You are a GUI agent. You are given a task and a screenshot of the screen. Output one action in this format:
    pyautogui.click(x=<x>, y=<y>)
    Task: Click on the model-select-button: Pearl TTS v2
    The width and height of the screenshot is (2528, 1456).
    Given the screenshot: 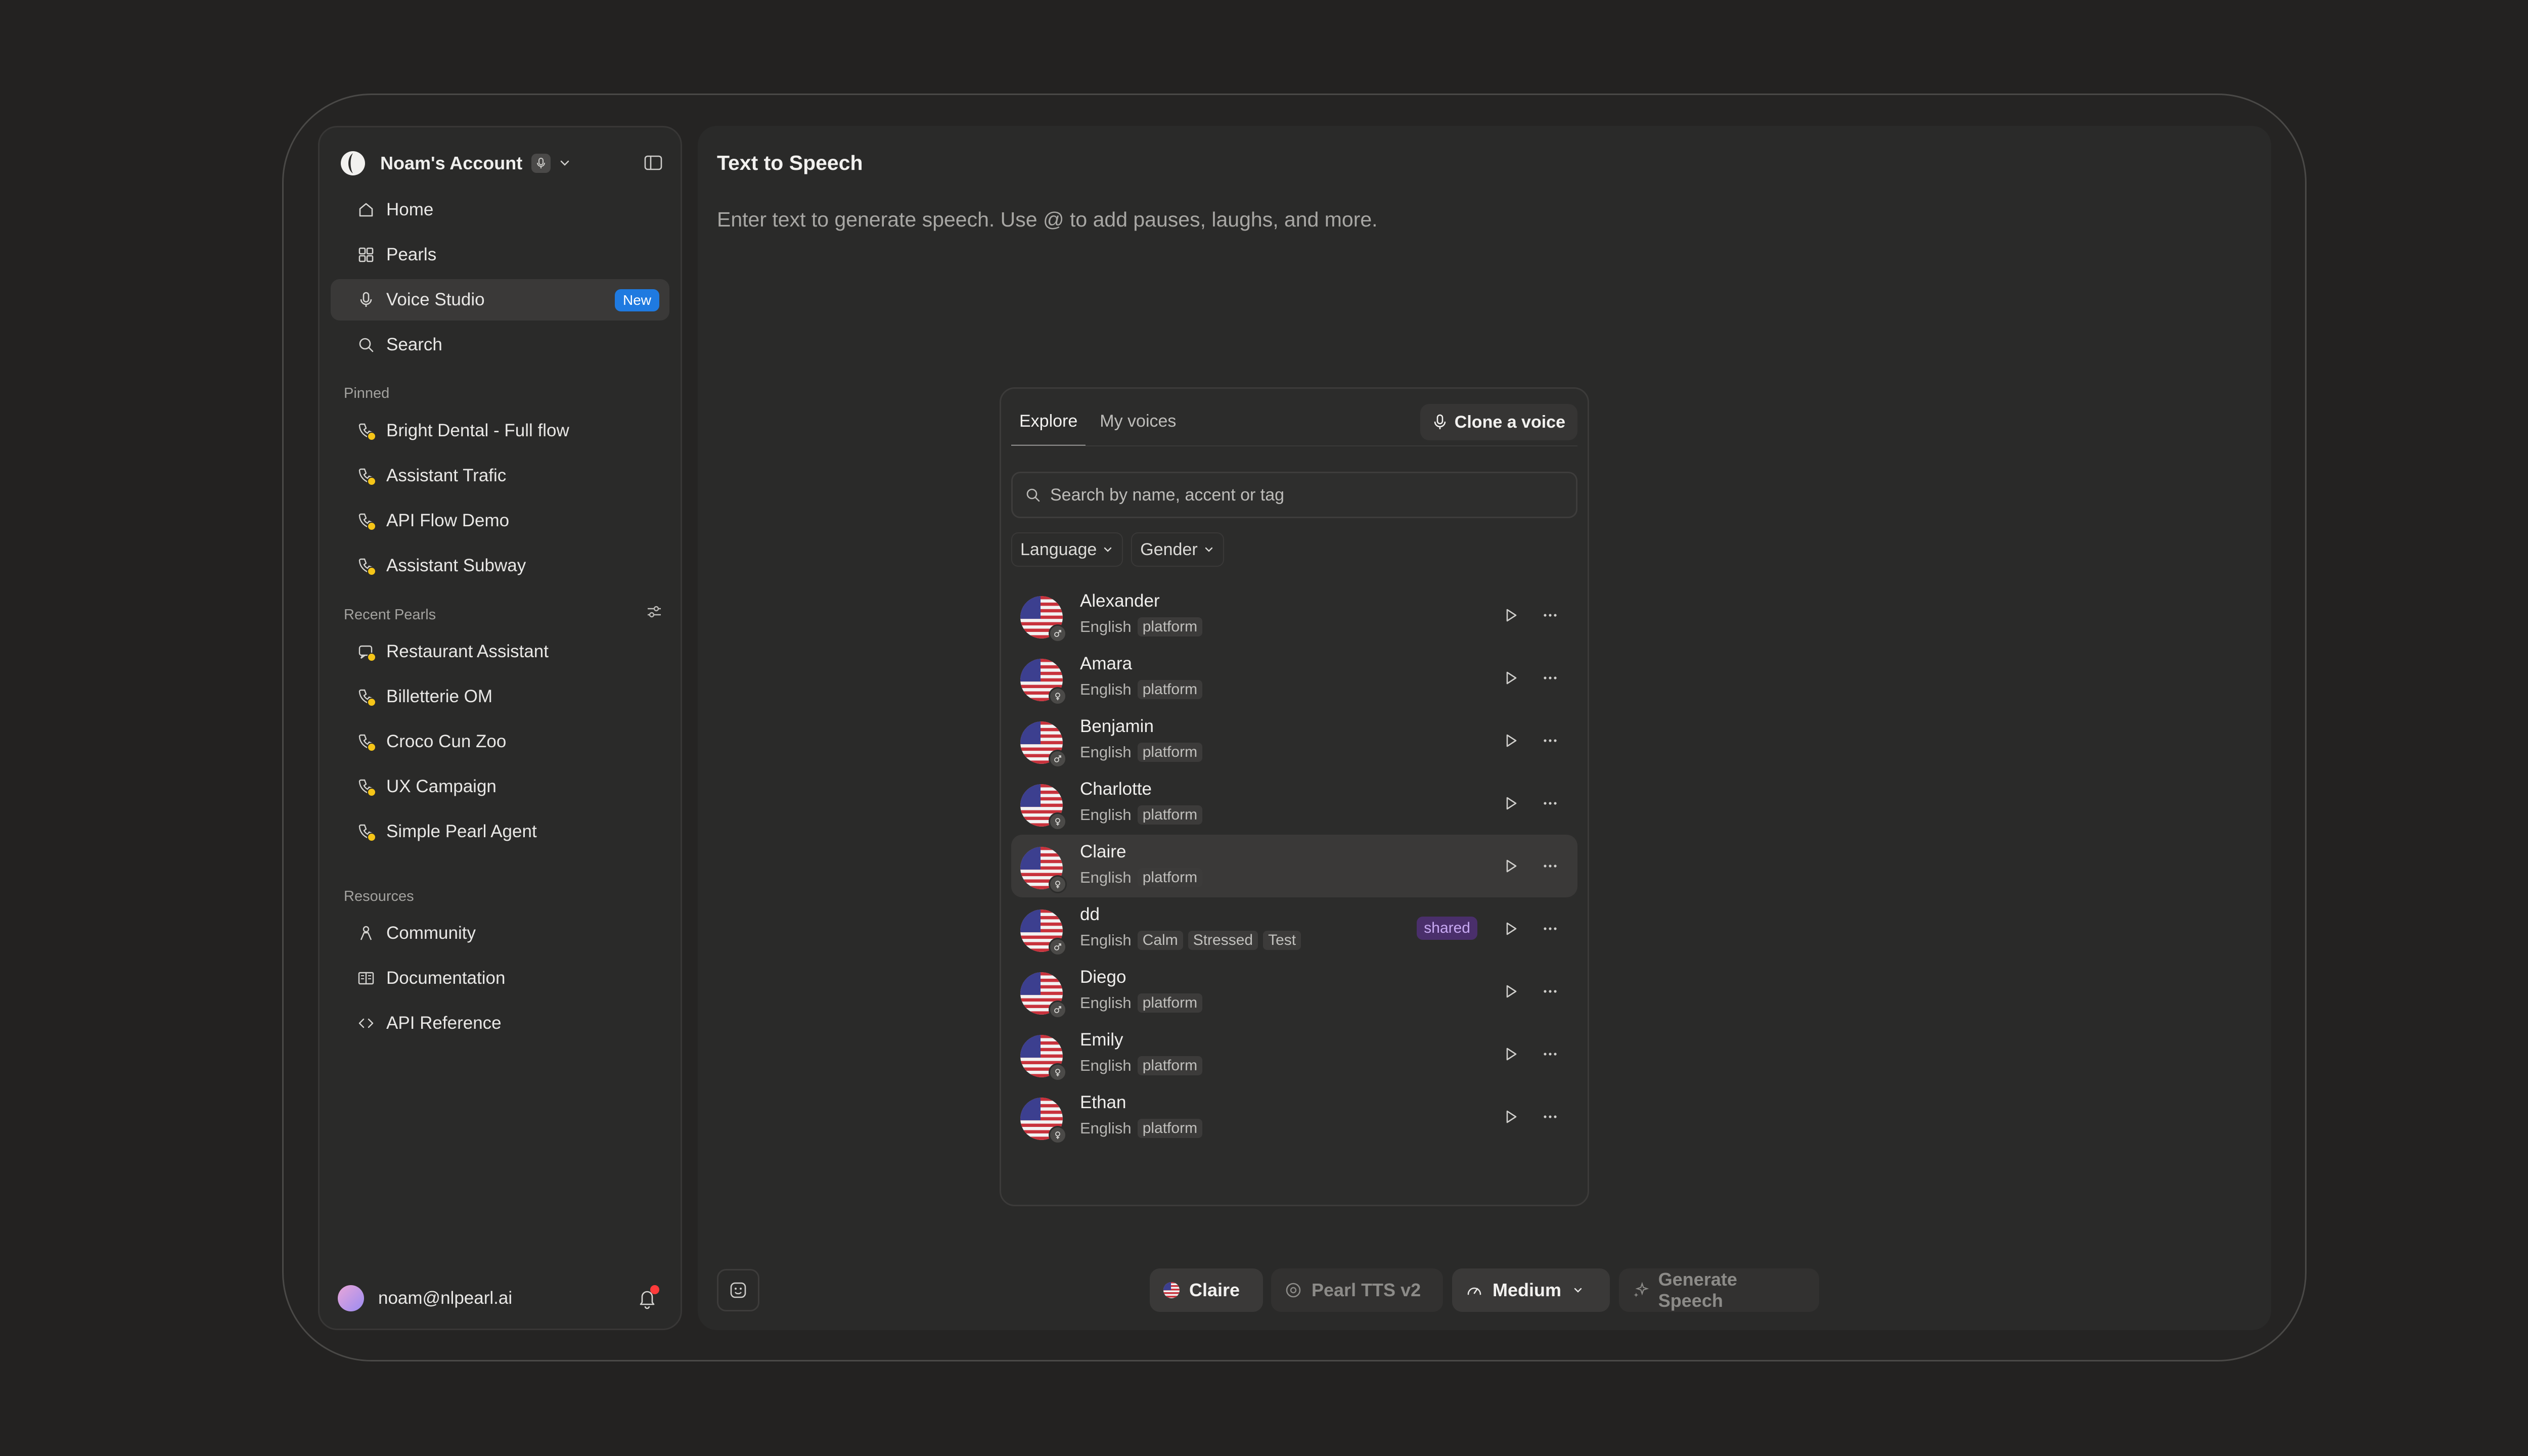 What is the action you would take?
    pyautogui.click(x=1357, y=1290)
    